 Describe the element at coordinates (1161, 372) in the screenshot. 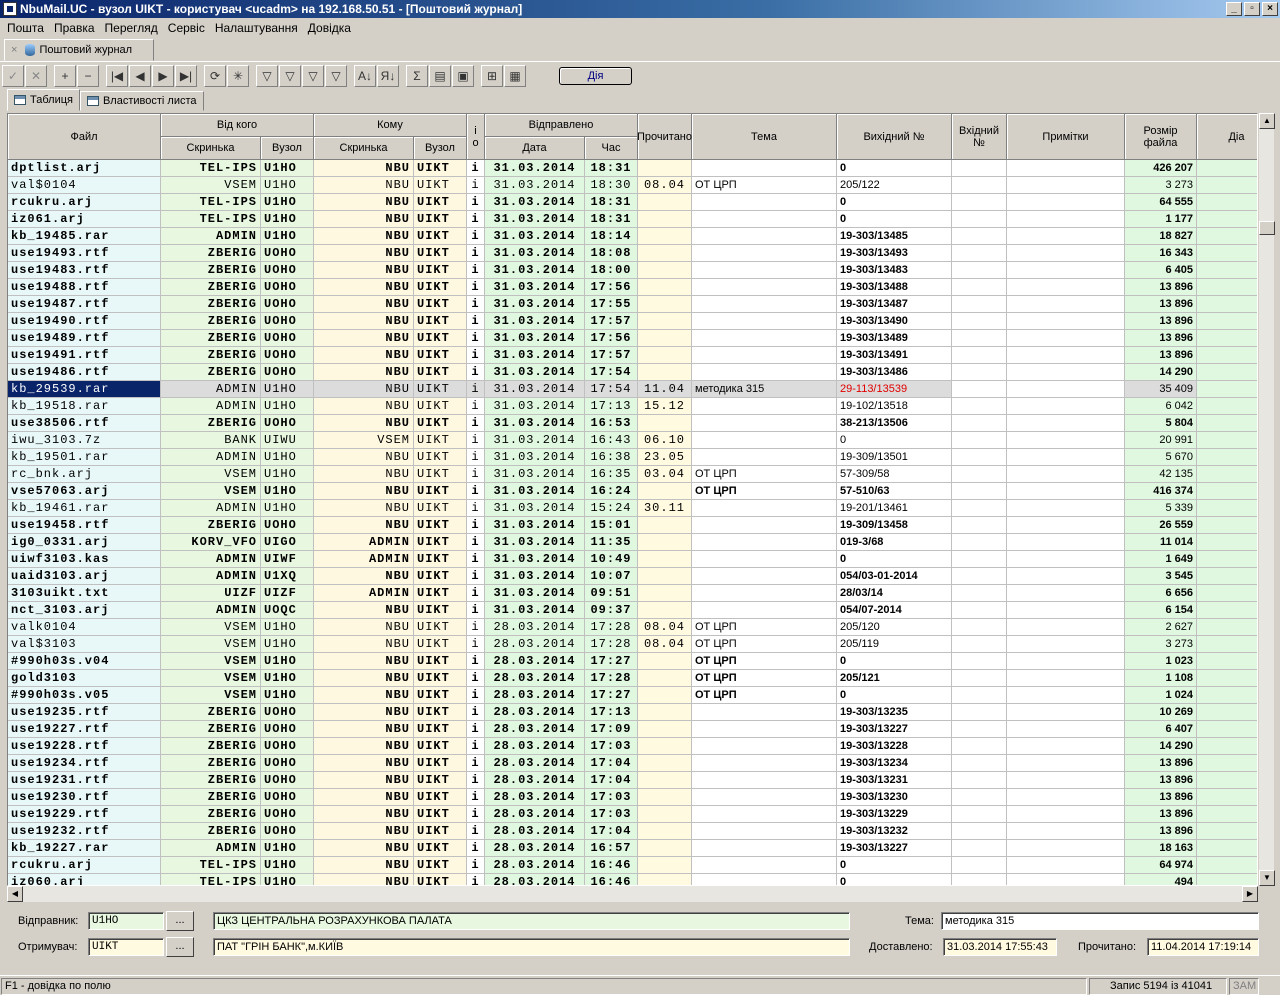

I see `cell-size: 14 290` at that location.